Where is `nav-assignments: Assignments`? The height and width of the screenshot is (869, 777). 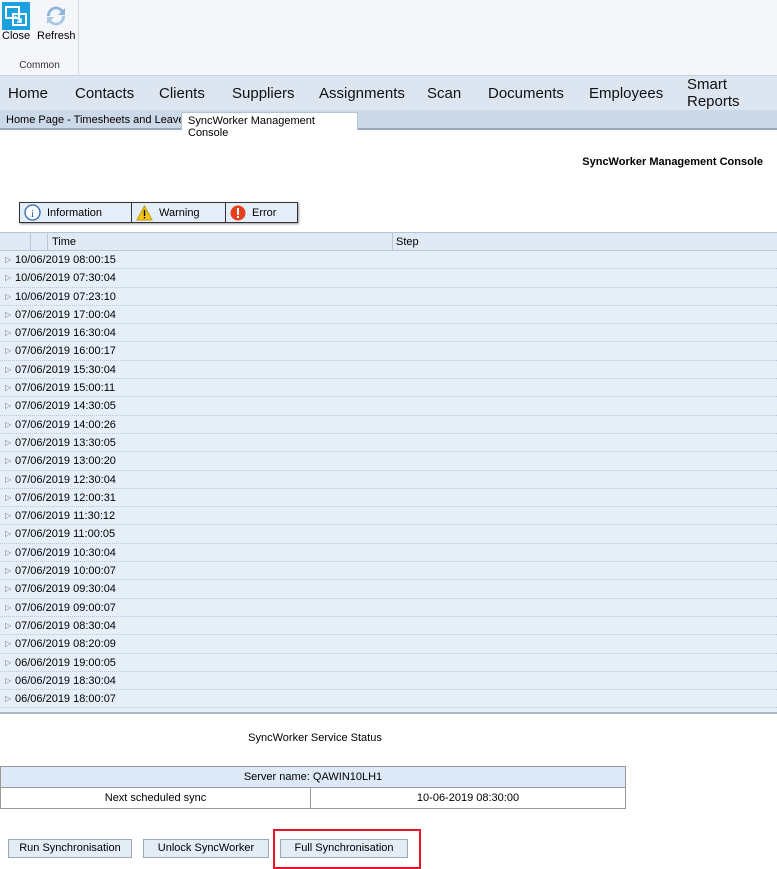 nav-assignments: Assignments is located at coordinates (362, 93).